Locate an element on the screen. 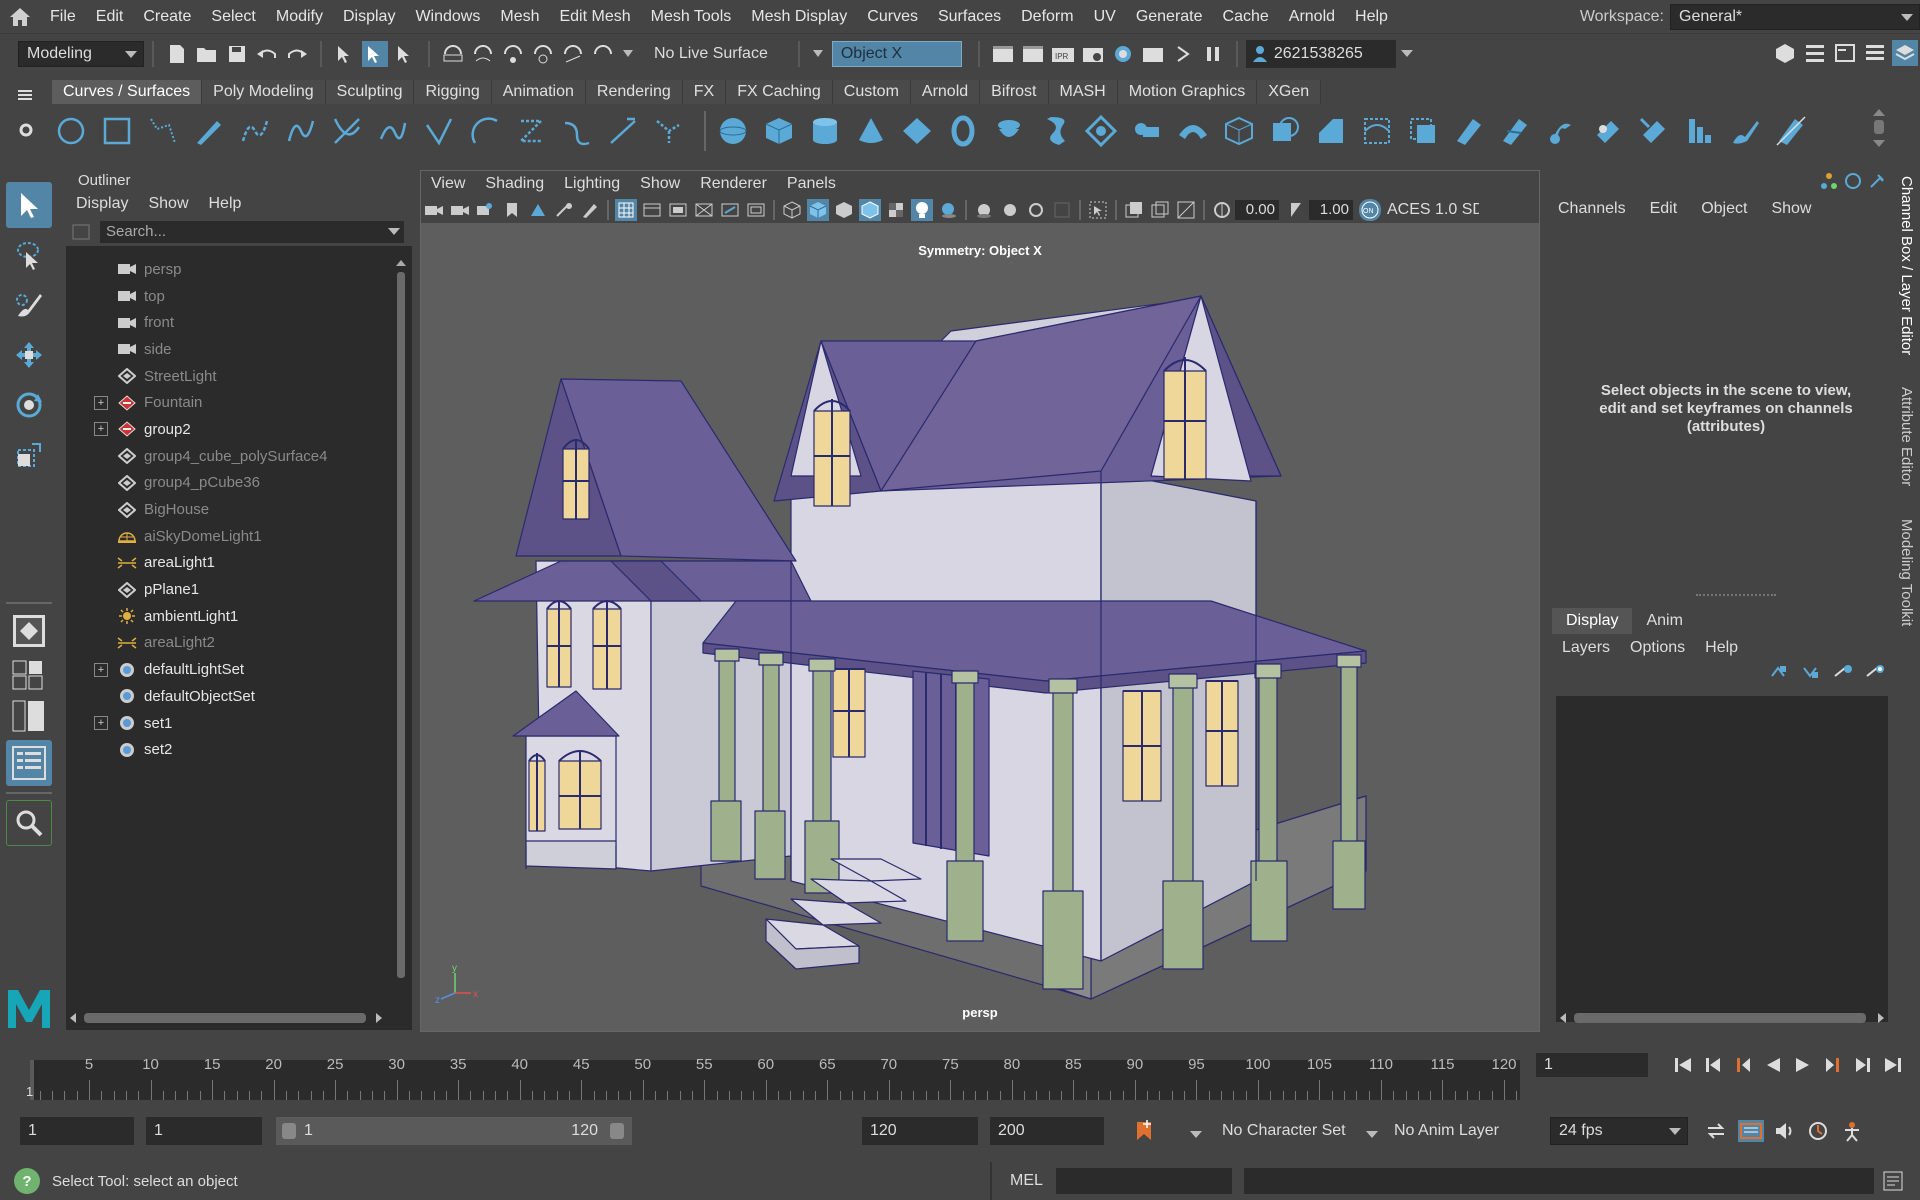 The width and height of the screenshot is (1920, 1200). shelf-tab-custom: Custom is located at coordinates (871, 92).